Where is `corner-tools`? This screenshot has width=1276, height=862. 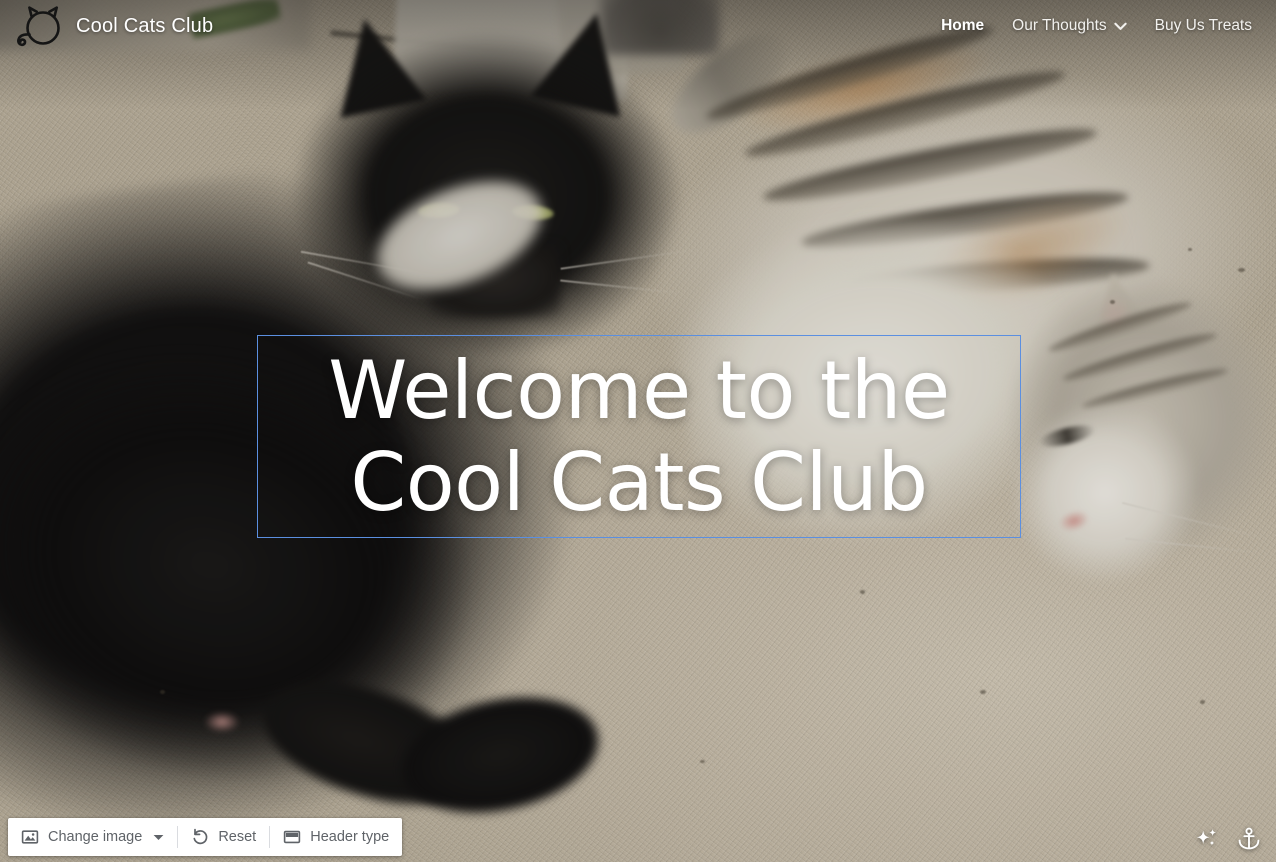
corner-tools is located at coordinates (1228, 839).